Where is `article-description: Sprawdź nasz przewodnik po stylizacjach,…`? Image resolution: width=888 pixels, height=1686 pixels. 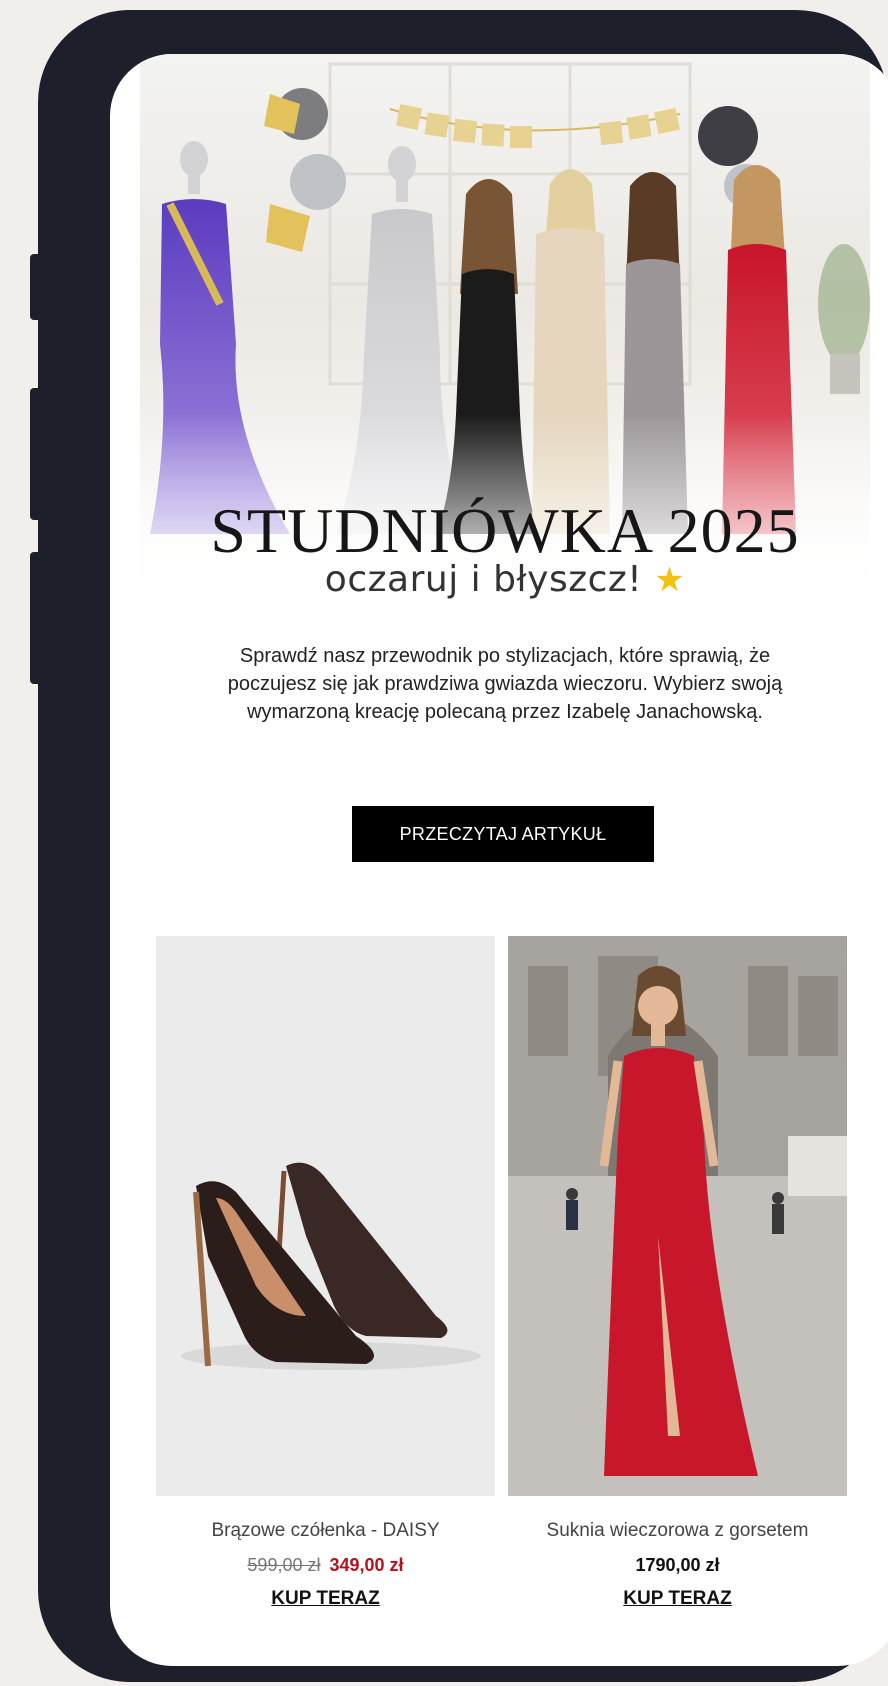 article-description: Sprawdź nasz przewodnik po stylizacjach,… is located at coordinates (505, 684).